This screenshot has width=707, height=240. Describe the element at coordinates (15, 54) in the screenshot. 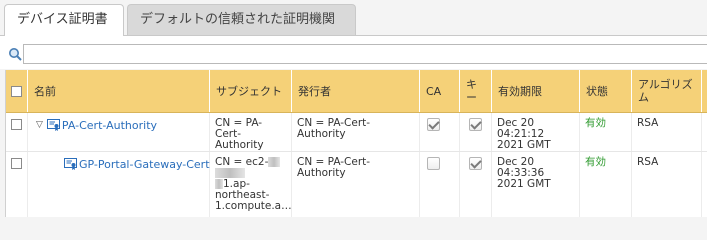

I see `search-icon` at that location.